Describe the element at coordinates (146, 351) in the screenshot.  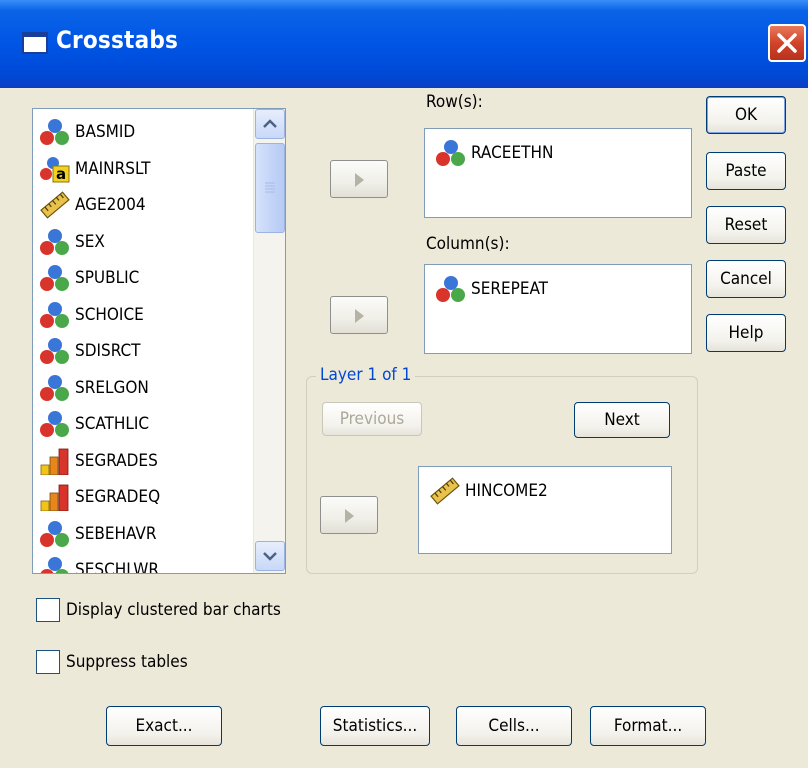
I see `variable-list-item: SDISRCT` at that location.